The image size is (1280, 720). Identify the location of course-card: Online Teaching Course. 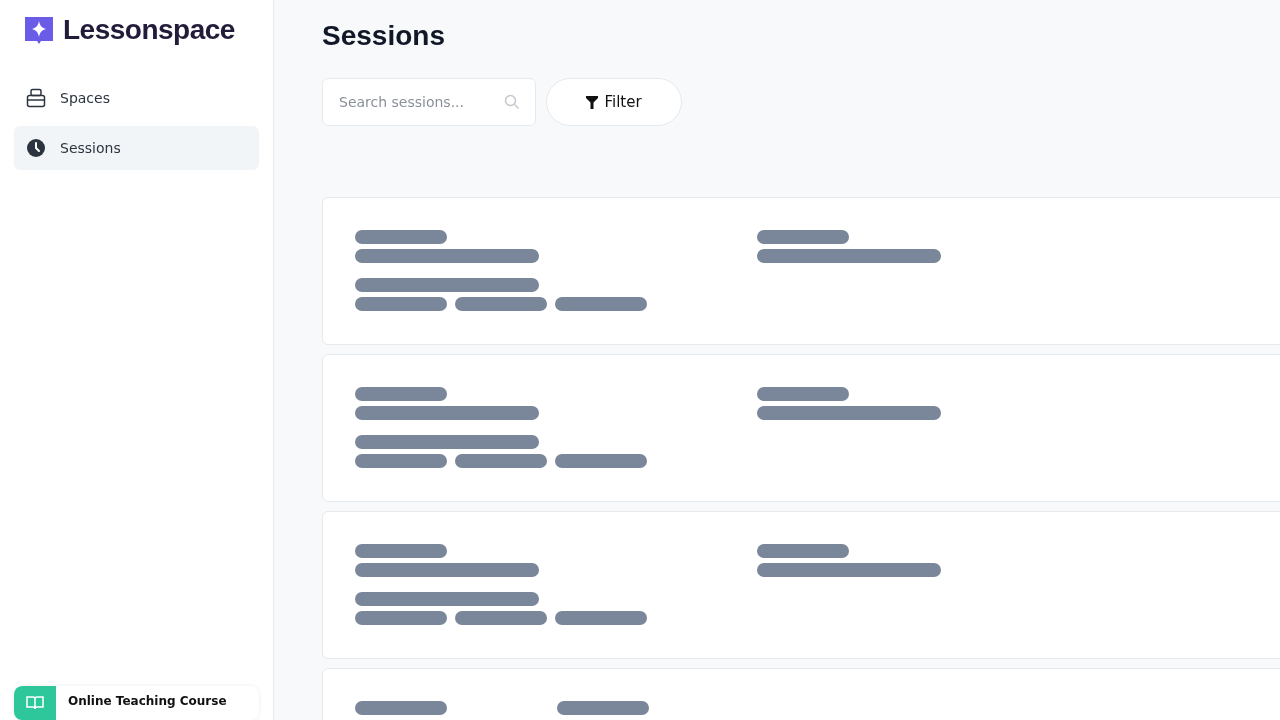
(136, 703).